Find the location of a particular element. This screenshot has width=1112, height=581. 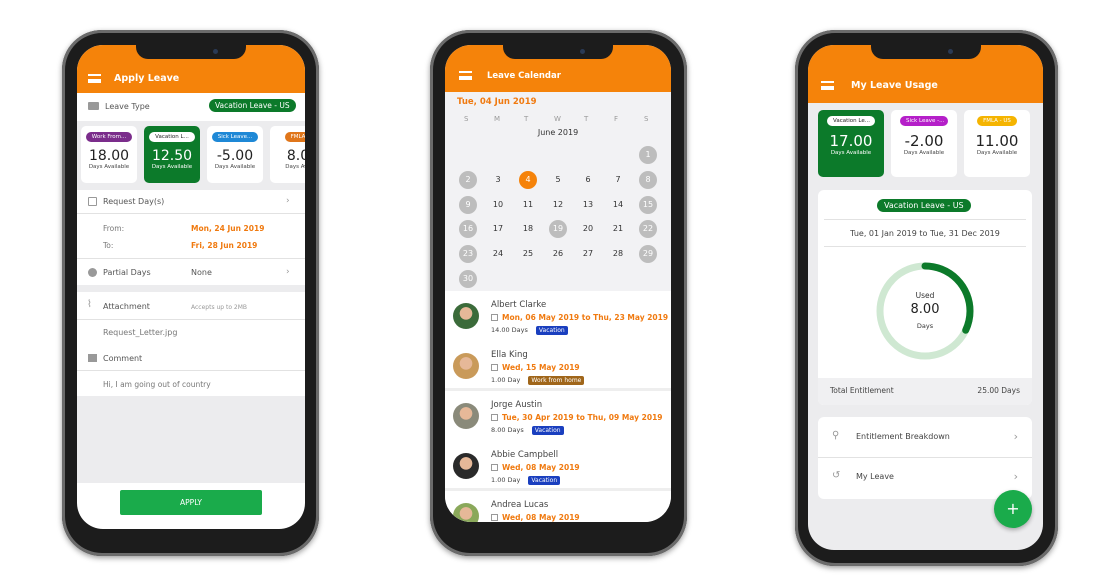

leave-card: Vacation Le... 17.00 Days Available is located at coordinates (851, 143).